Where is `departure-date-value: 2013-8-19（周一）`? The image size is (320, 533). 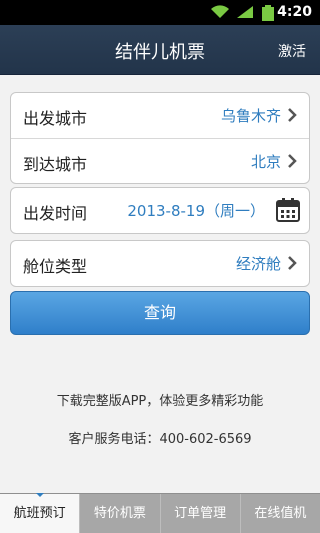
departure-date-value: 2013-8-19（周一） is located at coordinates (196, 211).